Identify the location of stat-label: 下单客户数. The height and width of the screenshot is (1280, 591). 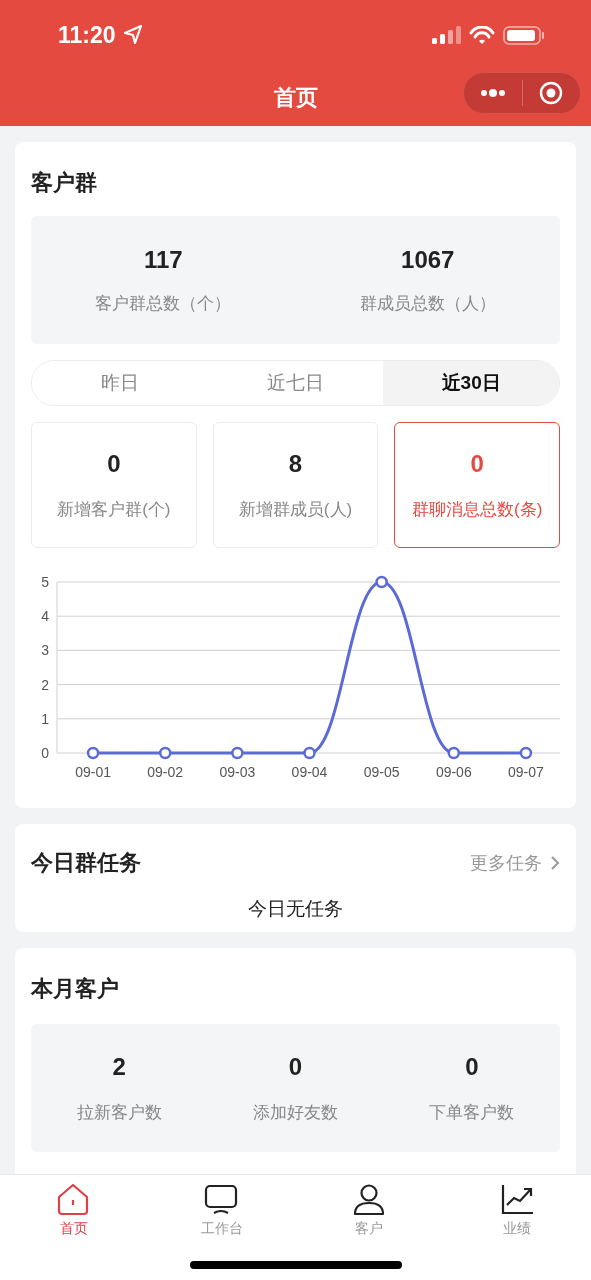
(472, 1112).